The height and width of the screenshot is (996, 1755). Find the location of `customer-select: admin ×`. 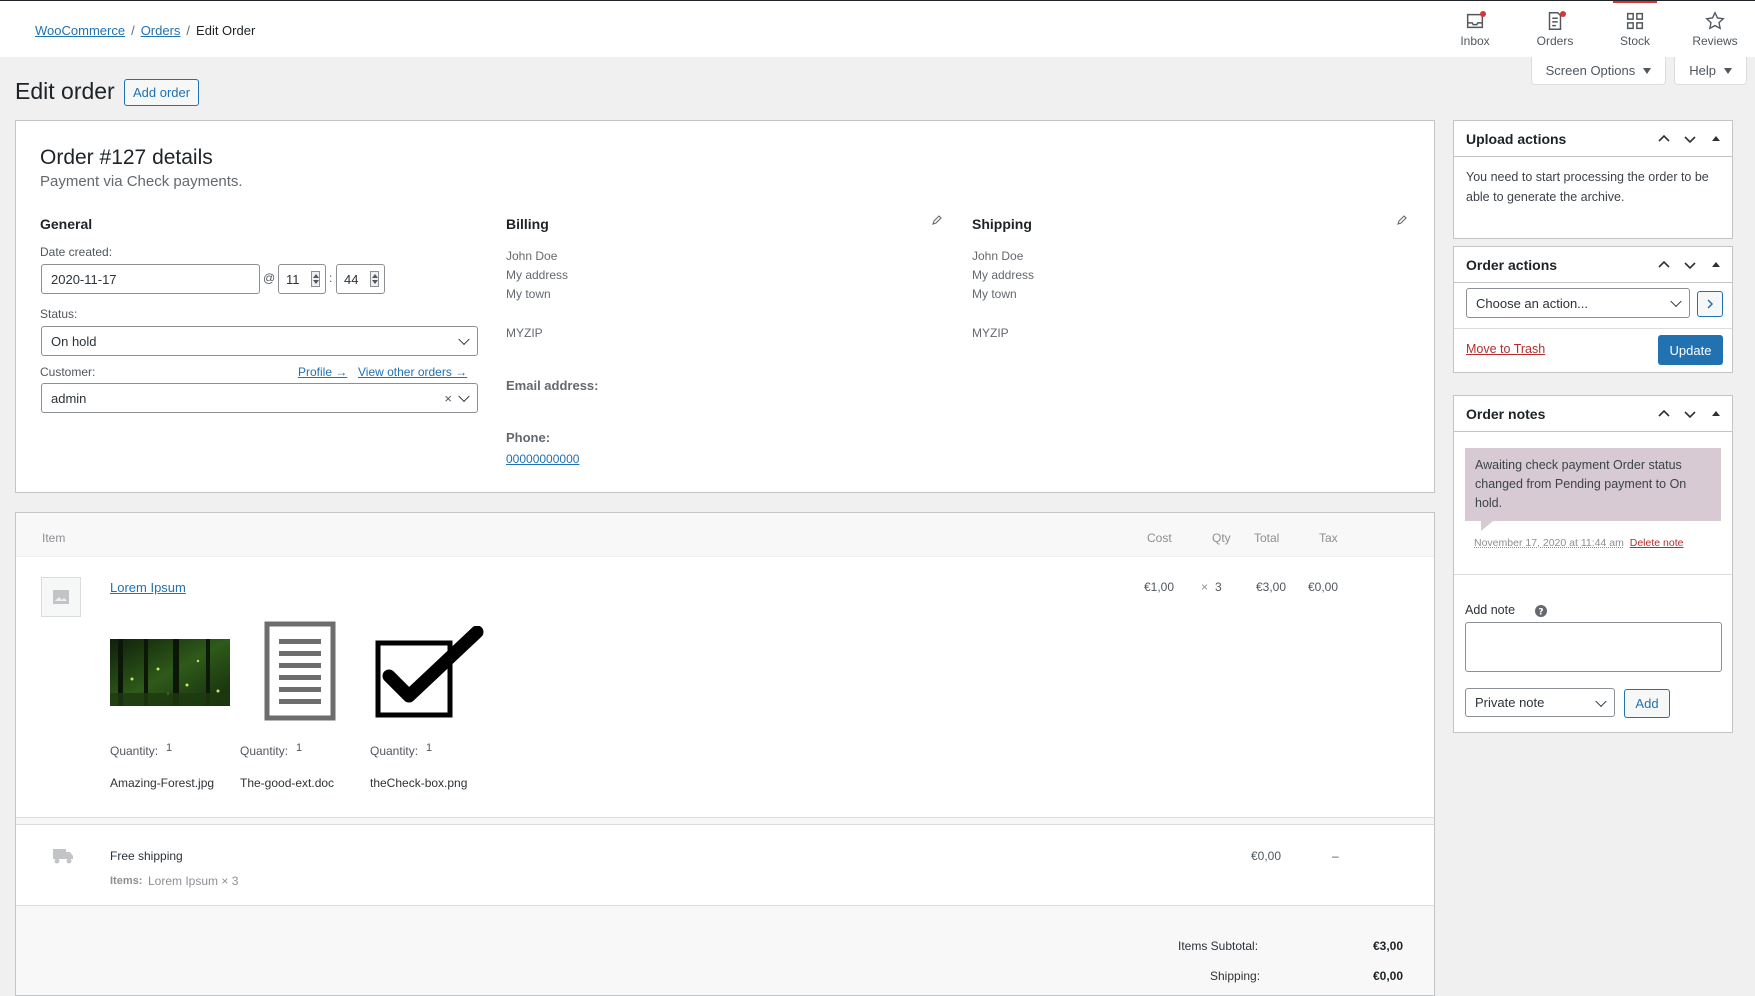

customer-select: admin × is located at coordinates (259, 398).